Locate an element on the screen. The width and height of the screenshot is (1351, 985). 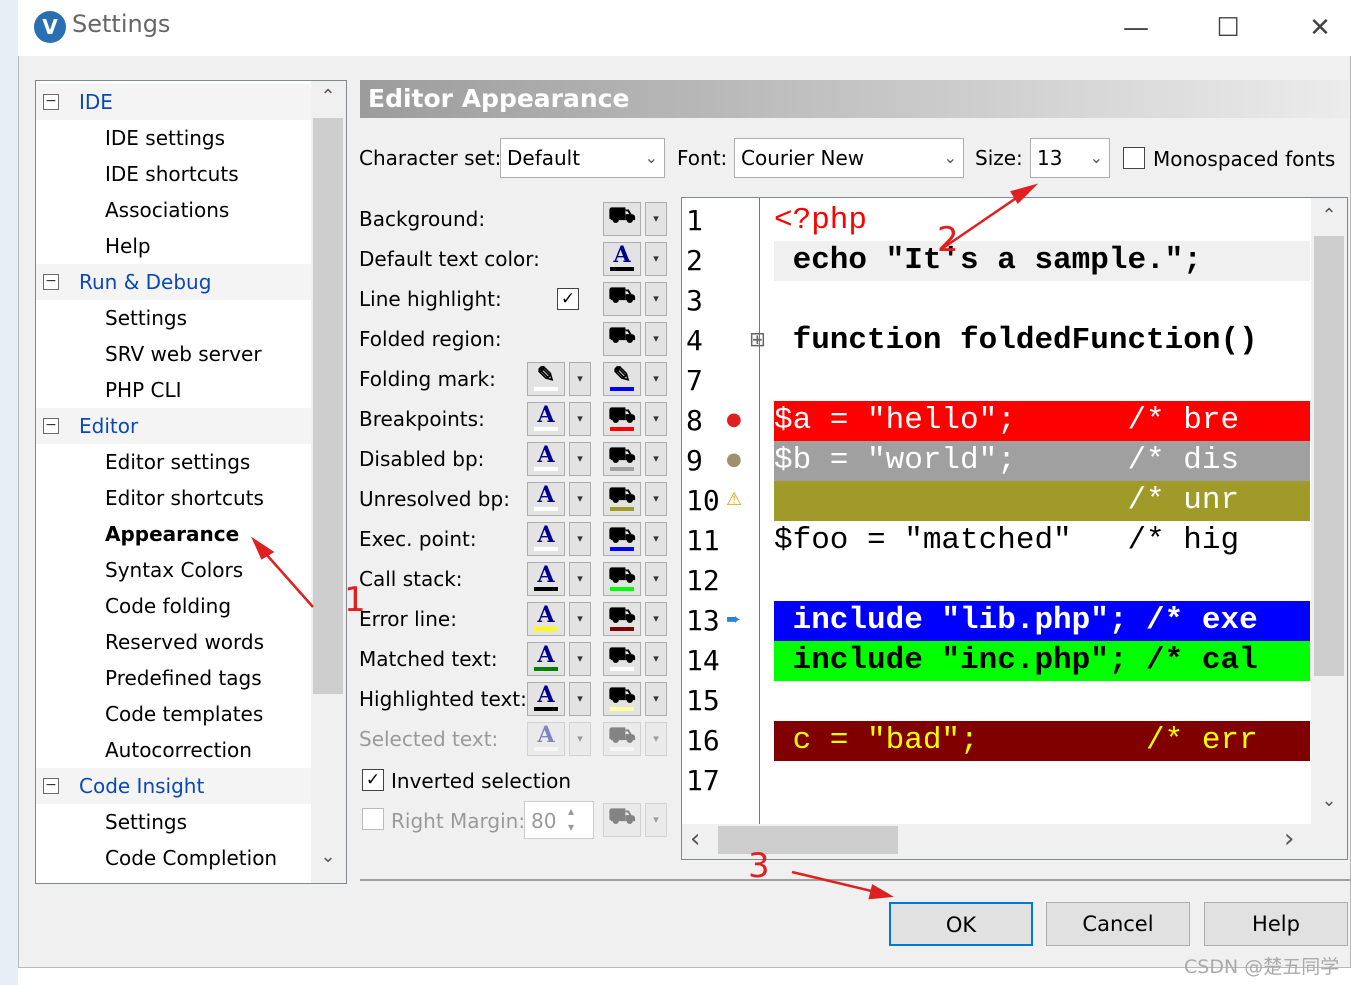
watermark-footer: CSDN @楚五同学 is located at coordinates (1262, 967).